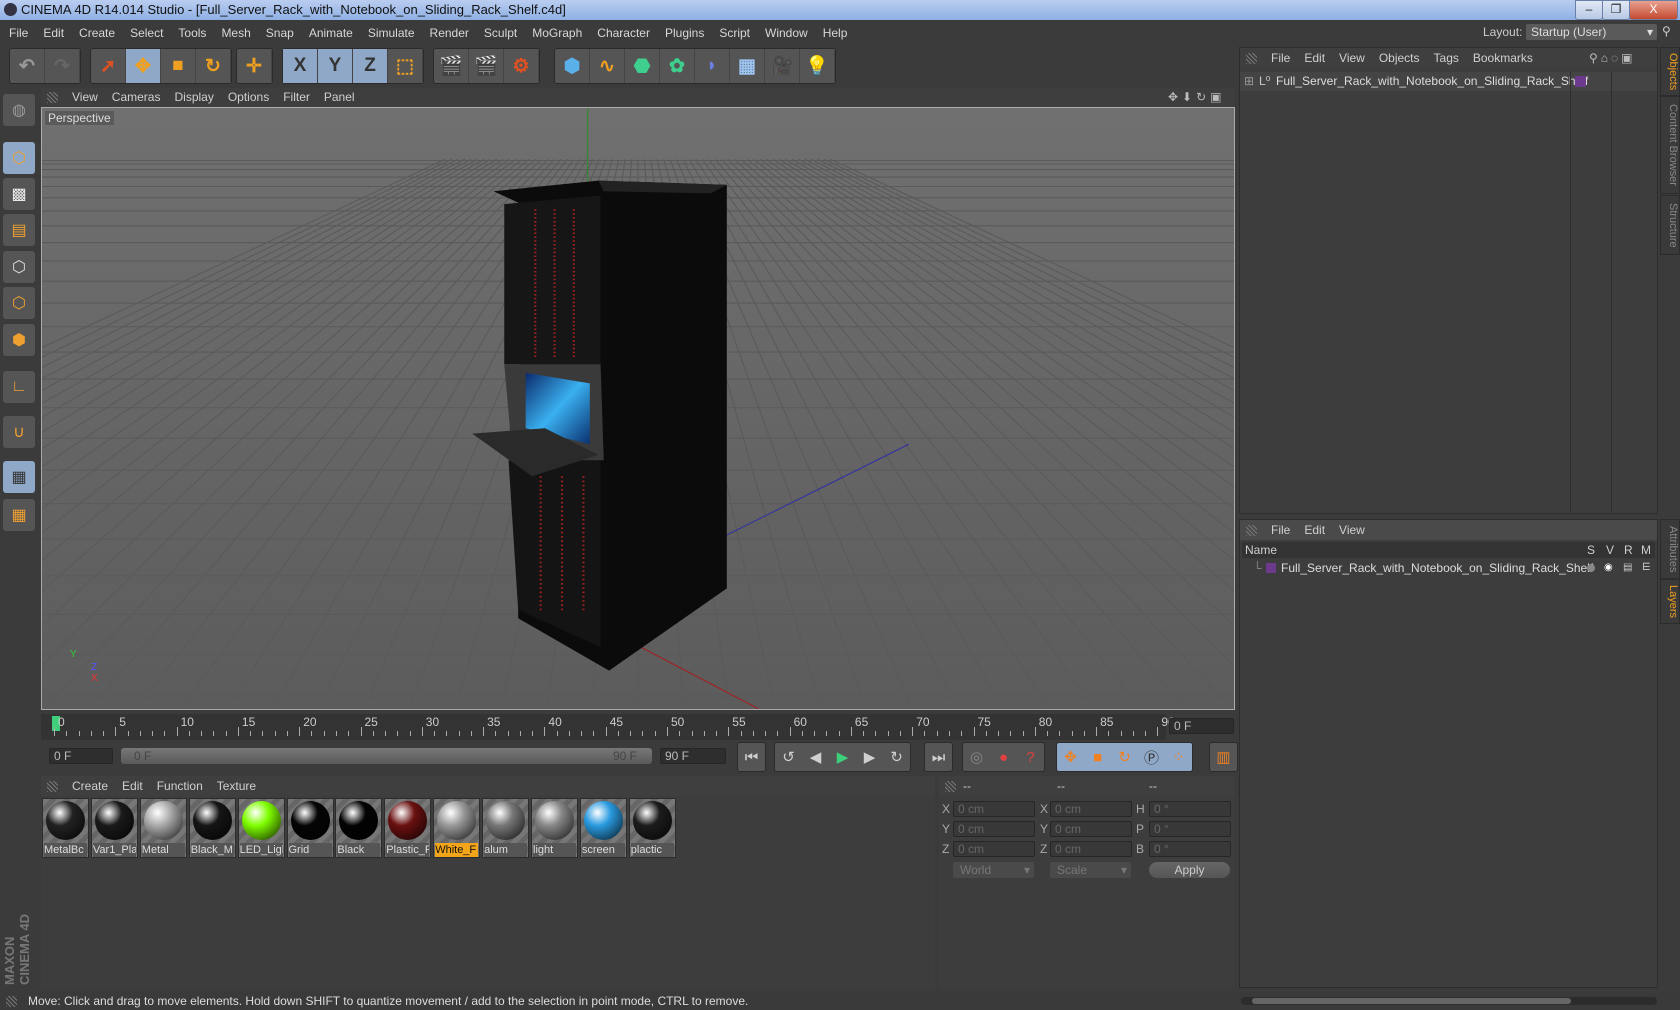 The image size is (1680, 1010). I want to click on scrollbar-thumb, so click(1411, 1001).